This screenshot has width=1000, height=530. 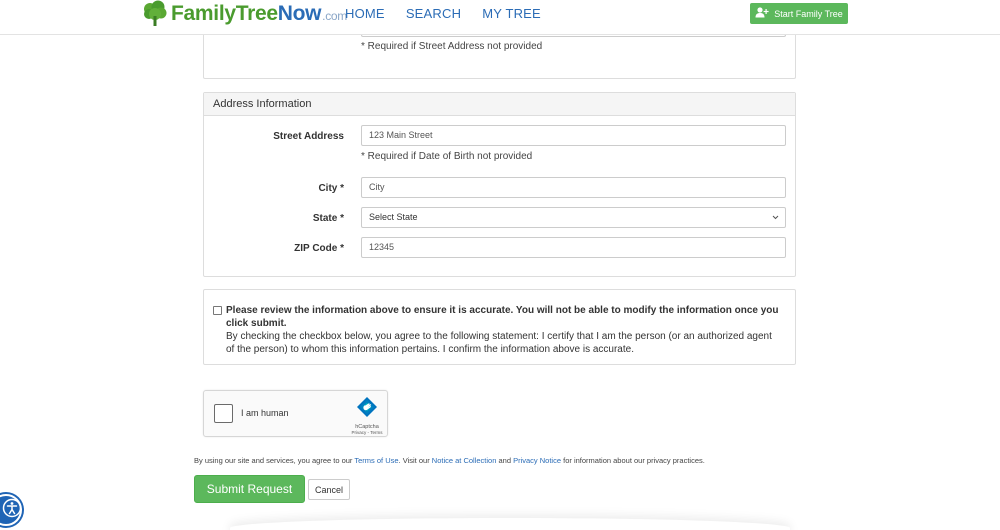 What do you see at coordinates (376, 432) in the screenshot?
I see `captcha-terms-link: Terms` at bounding box center [376, 432].